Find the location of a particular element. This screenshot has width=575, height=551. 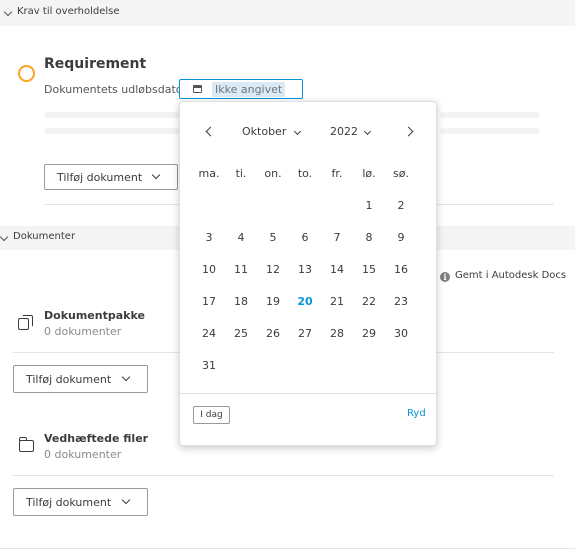

calendar-day: 17 is located at coordinates (209, 301).